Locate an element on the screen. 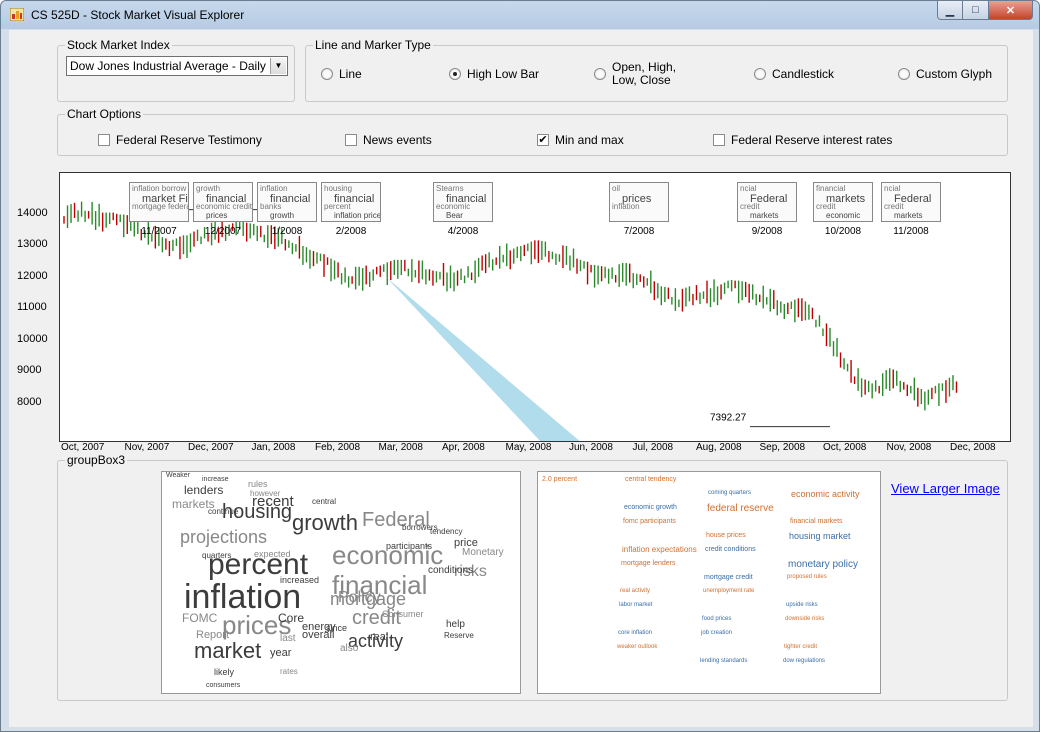 The width and height of the screenshot is (1040, 732). index-select: Dow Jones Industrial Average - Daily ▼ is located at coordinates (177, 66).